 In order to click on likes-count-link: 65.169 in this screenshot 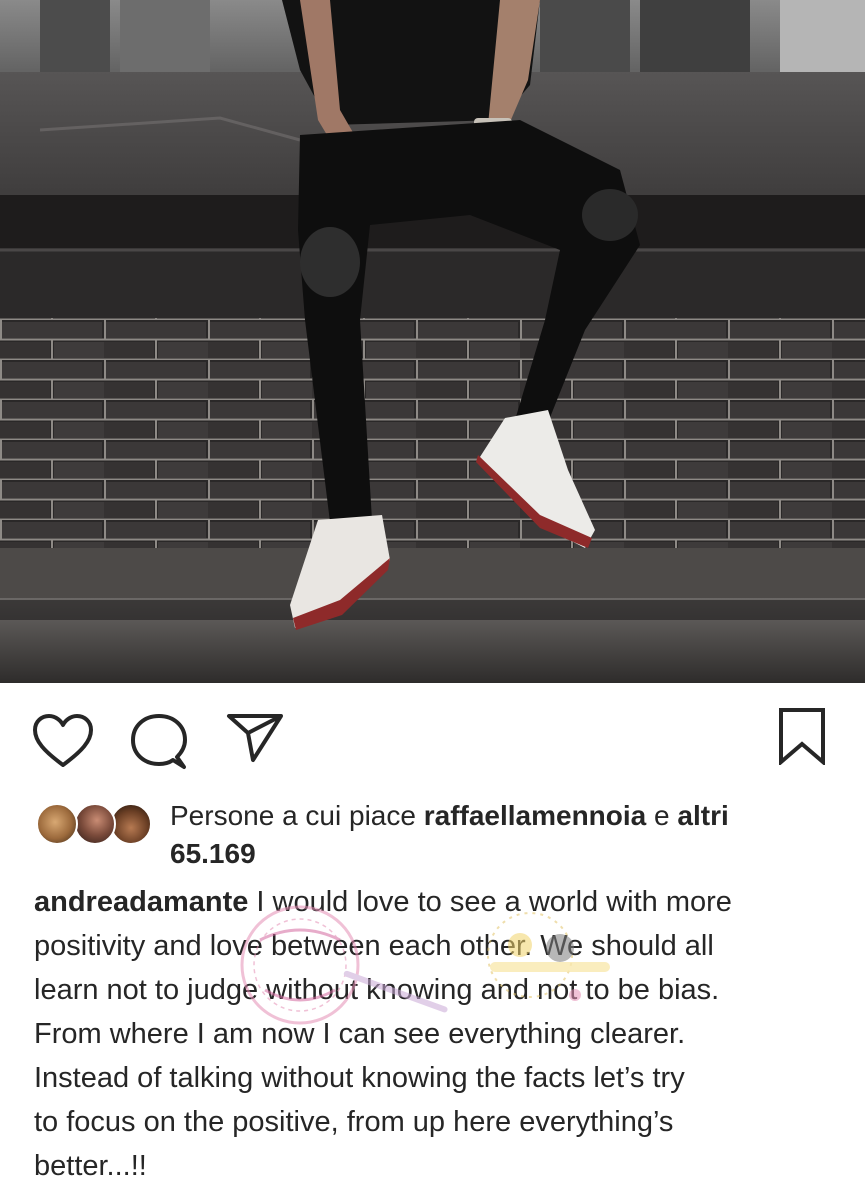, I will do `click(213, 853)`.